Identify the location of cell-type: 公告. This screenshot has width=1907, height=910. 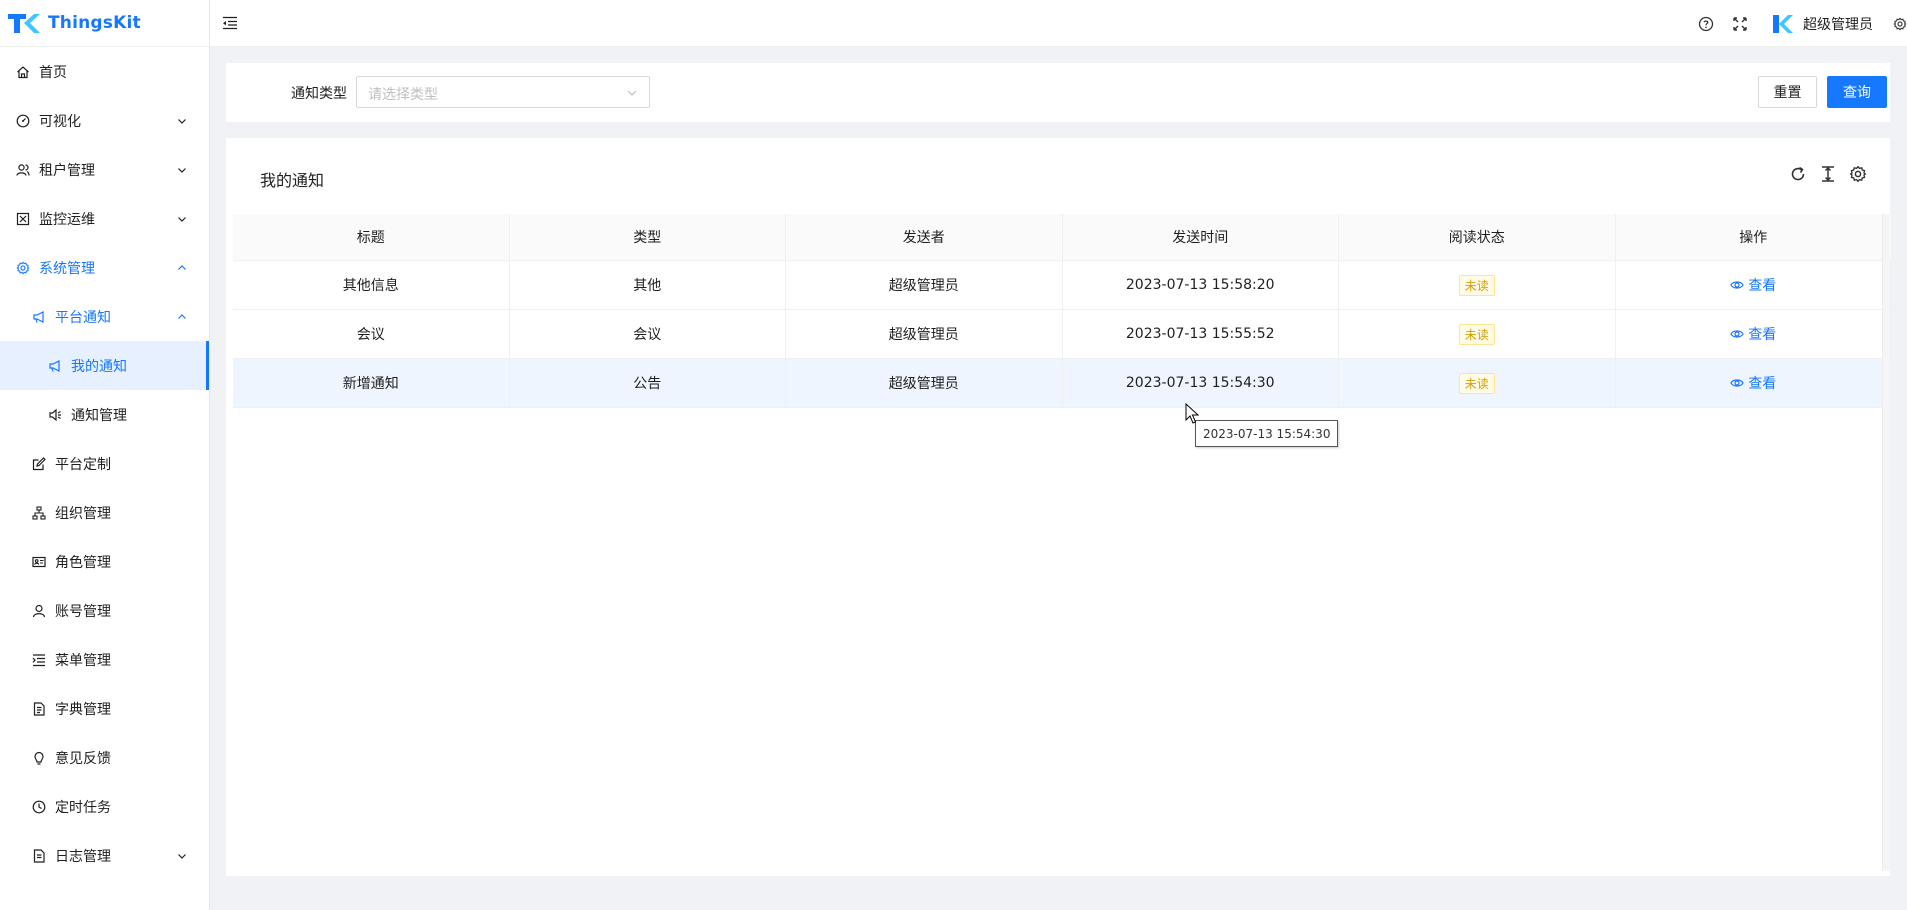
(648, 383).